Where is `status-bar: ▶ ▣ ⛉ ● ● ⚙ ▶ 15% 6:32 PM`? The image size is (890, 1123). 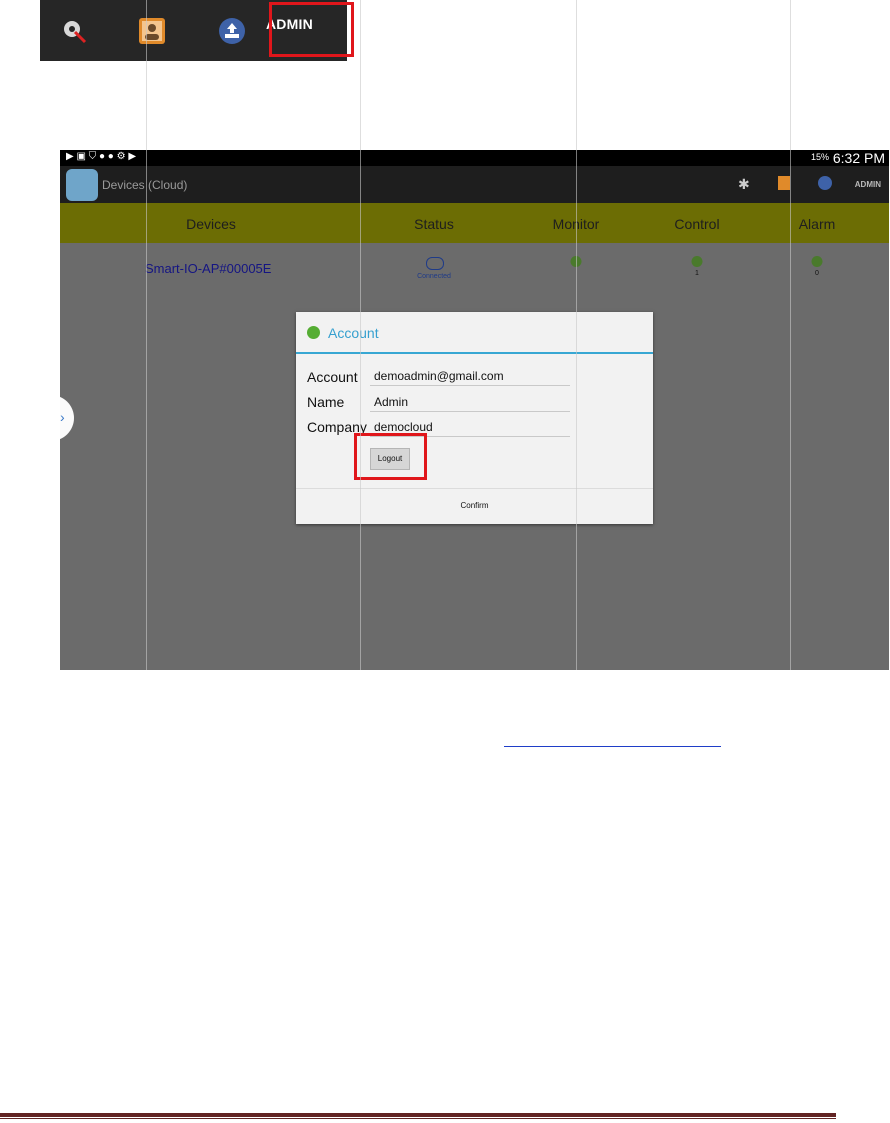
status-bar: ▶ ▣ ⛉ ● ● ⚙ ▶ 15% 6:32 PM is located at coordinates (474, 158).